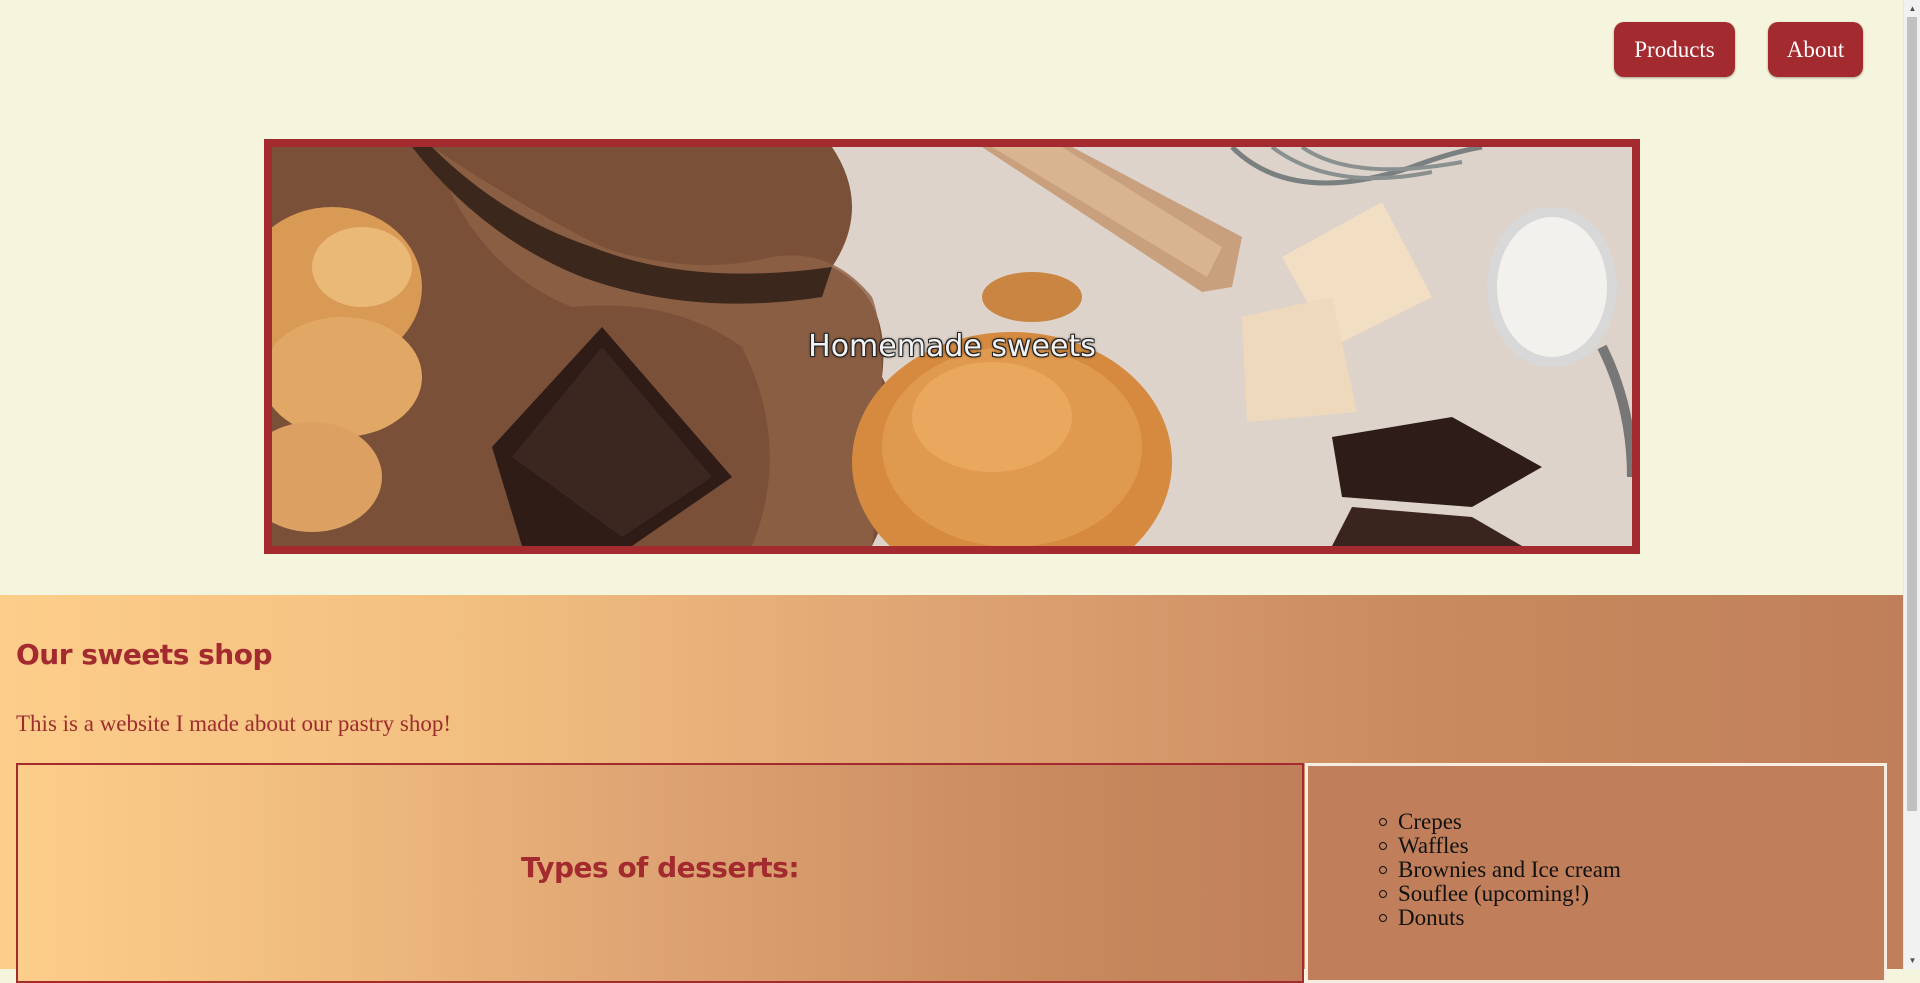  What do you see at coordinates (1430, 821) in the screenshot?
I see `dessert-label: Crepes` at bounding box center [1430, 821].